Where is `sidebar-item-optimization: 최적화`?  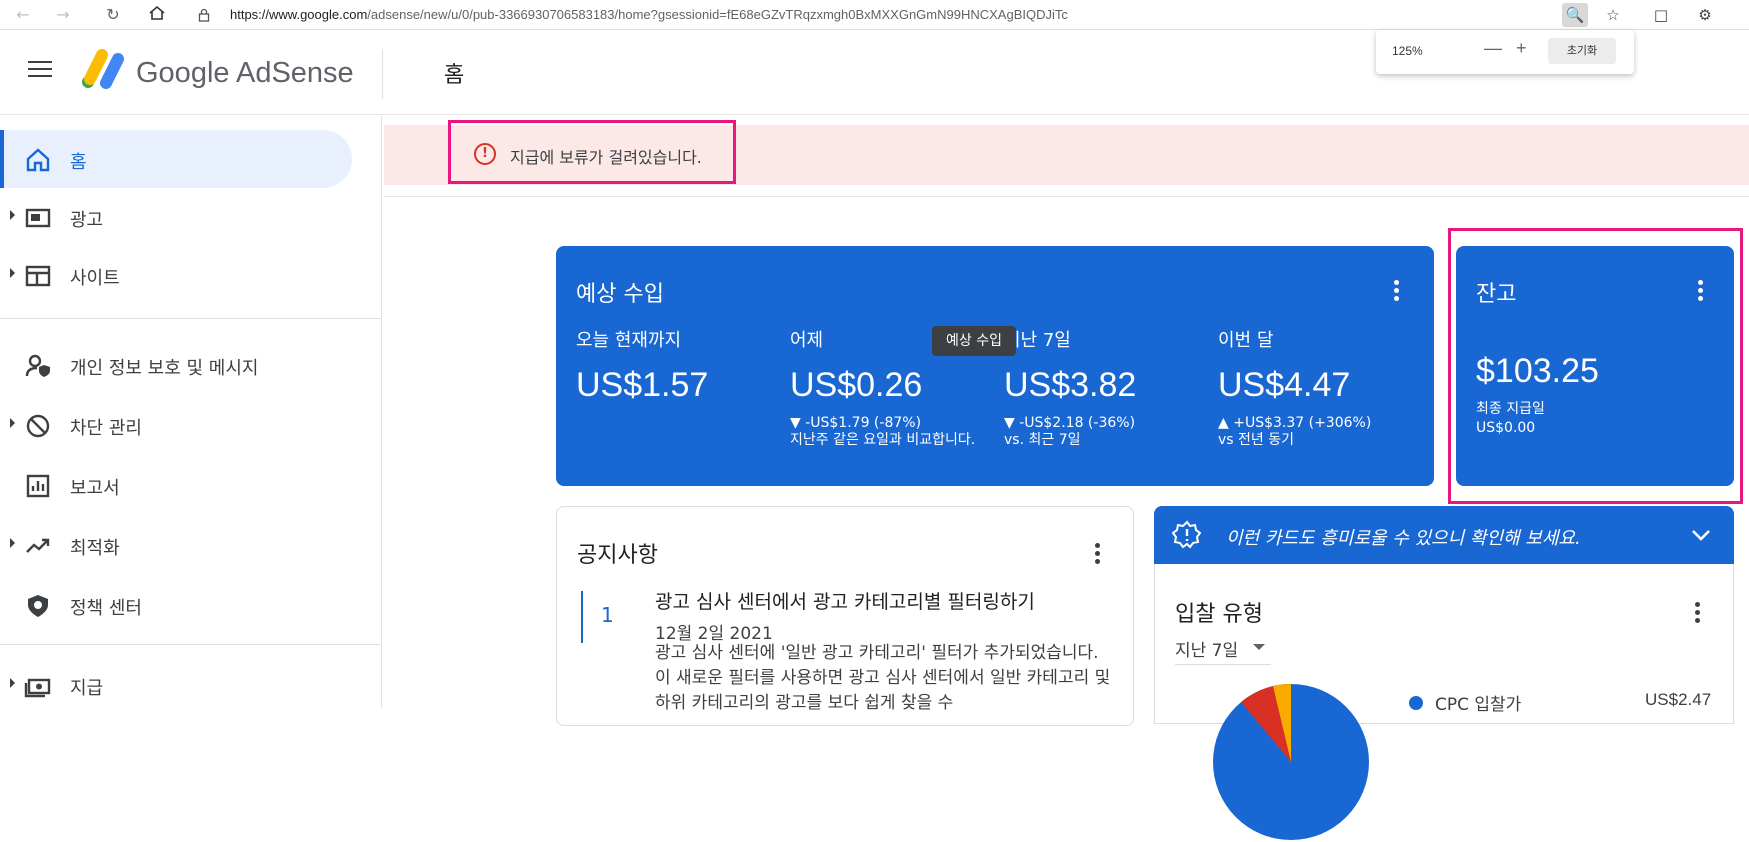 sidebar-item-optimization: 최적화 is located at coordinates (176, 545).